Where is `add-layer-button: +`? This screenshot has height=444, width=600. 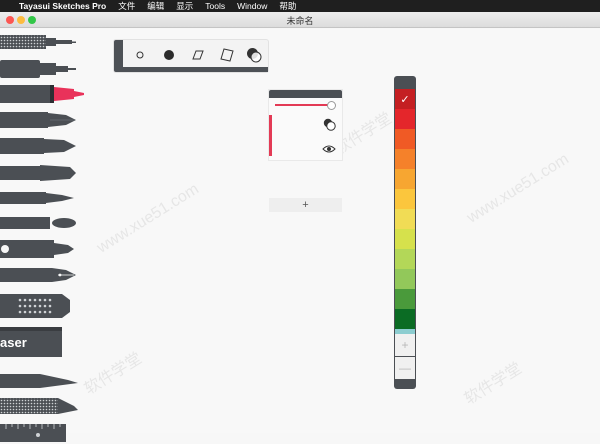 add-layer-button: + is located at coordinates (305, 205).